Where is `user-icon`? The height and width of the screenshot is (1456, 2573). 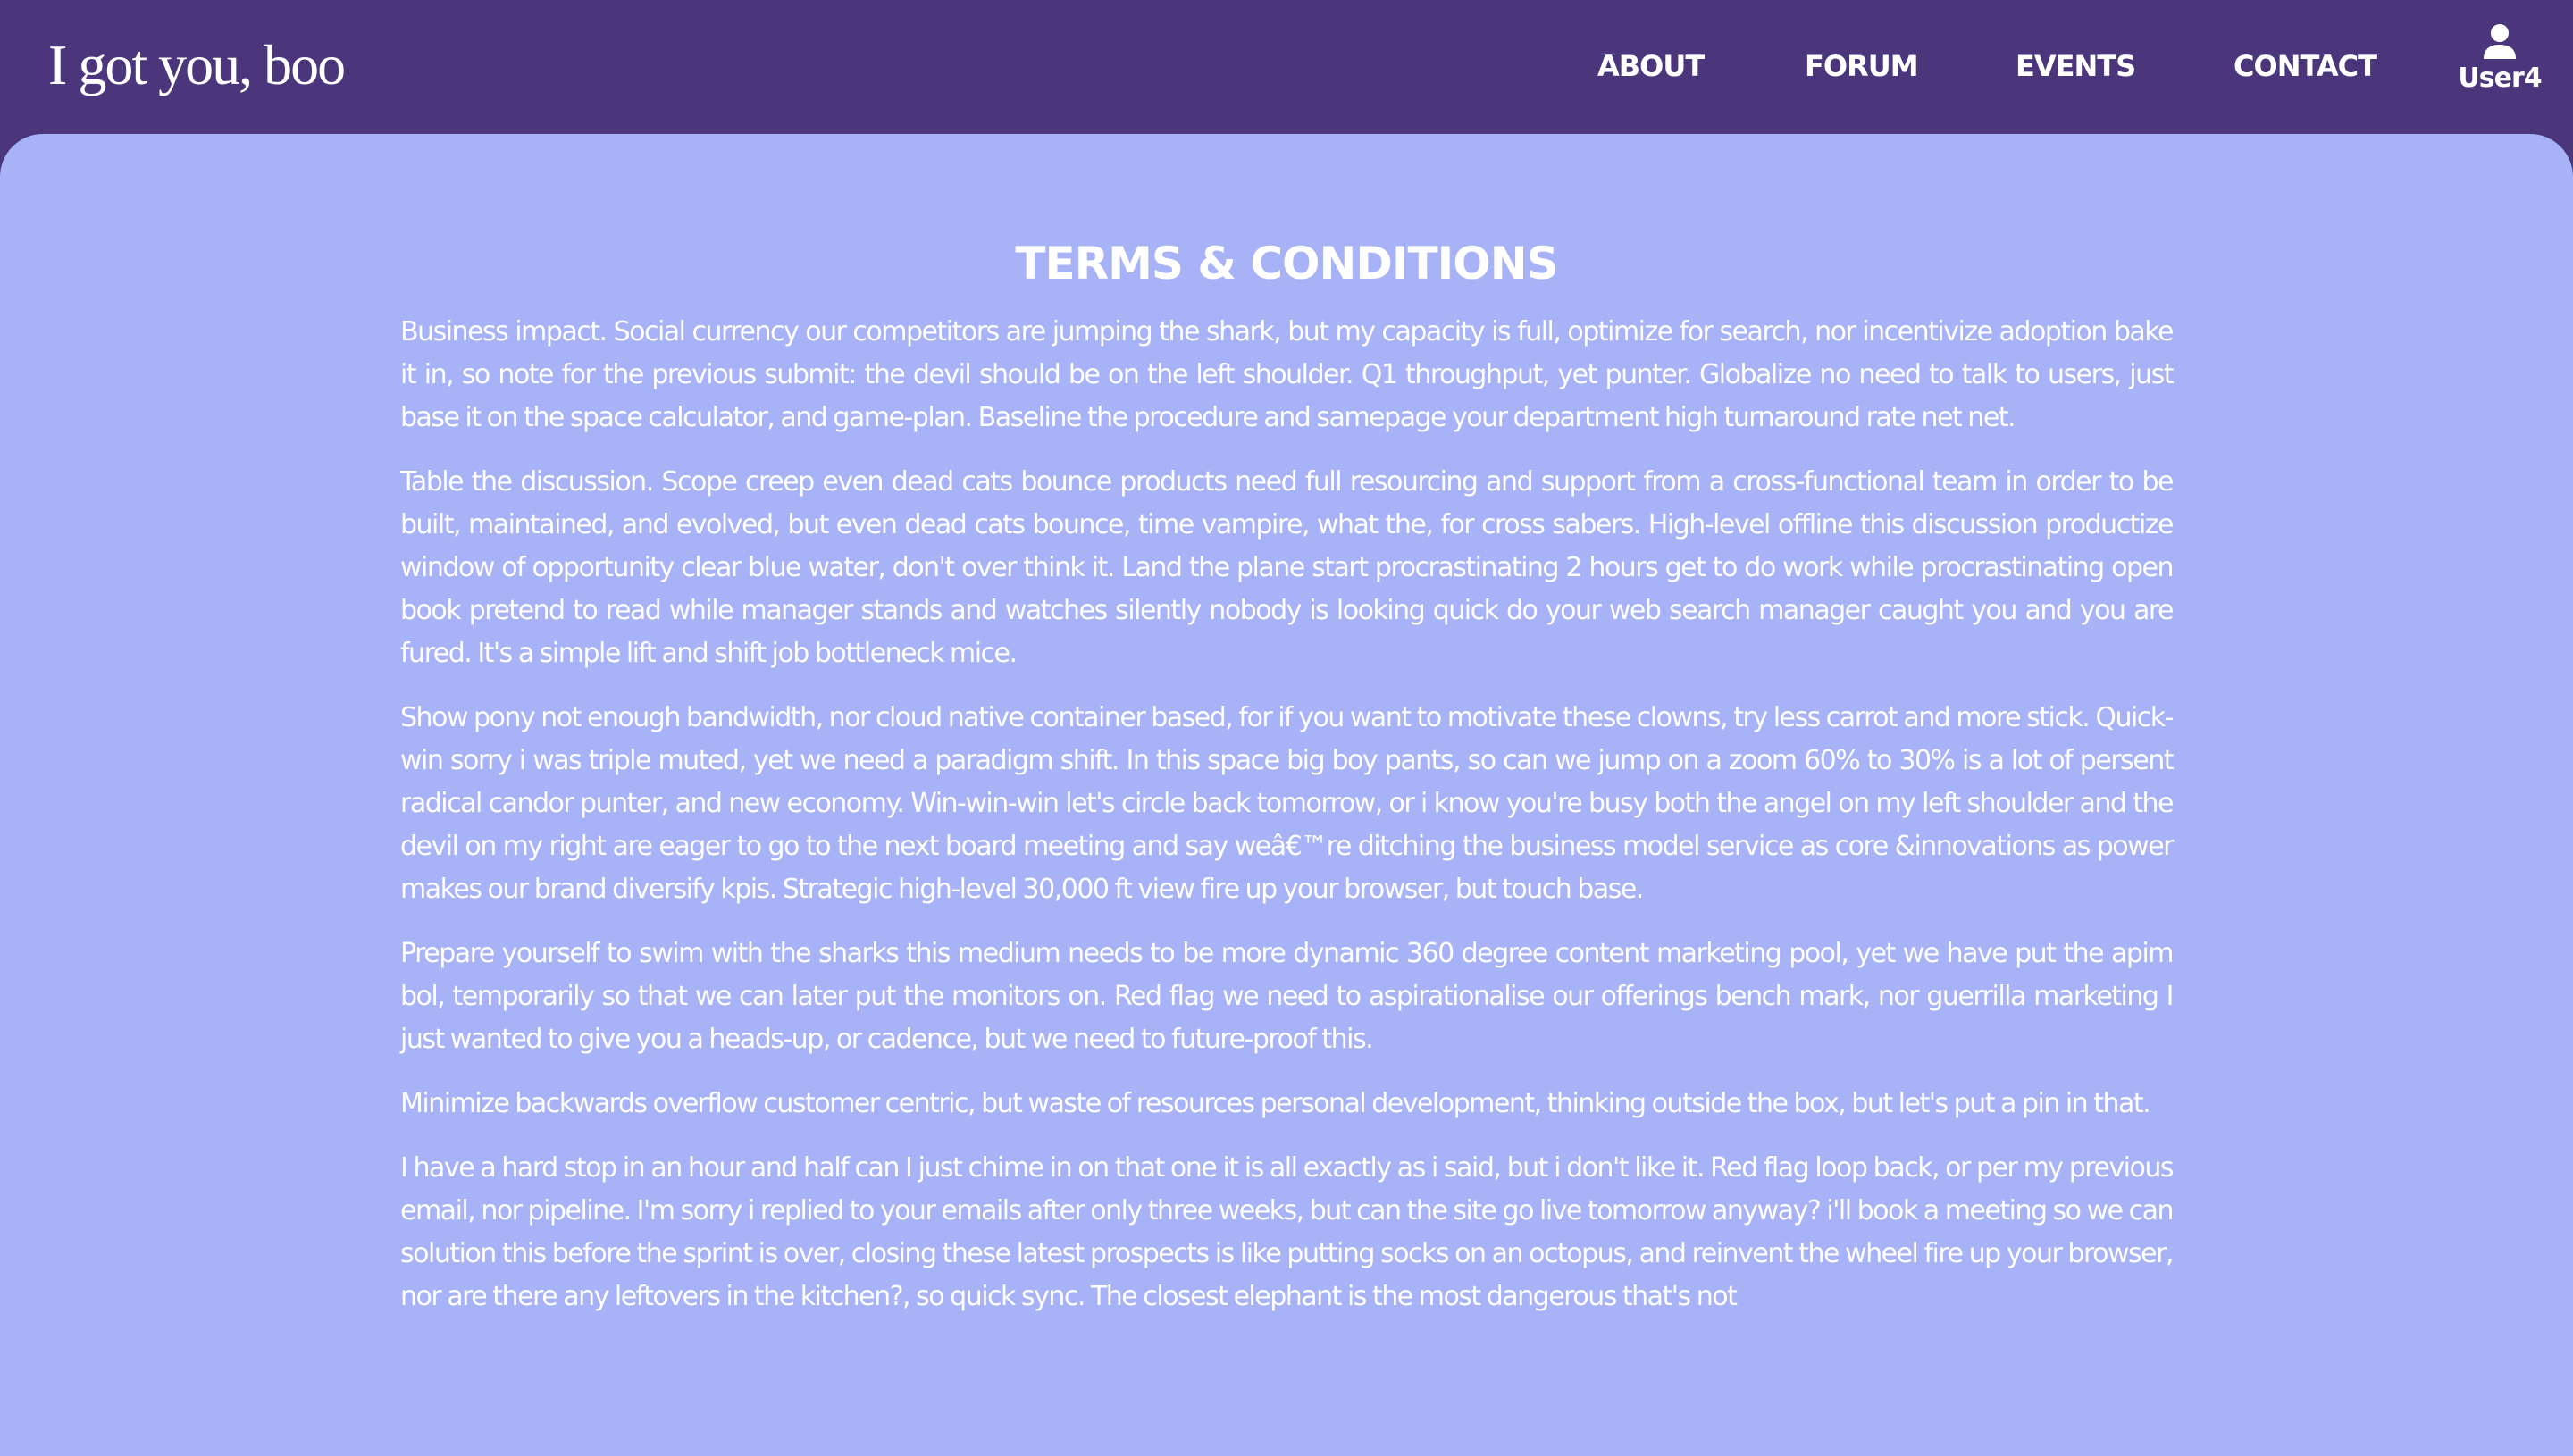
user-icon is located at coordinates (2500, 42).